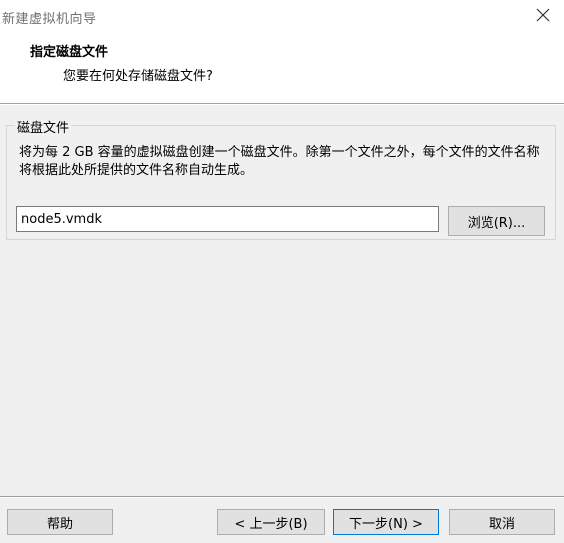 The image size is (564, 543). Describe the element at coordinates (271, 522) in the screenshot. I see `back-button: < 上一步(B)` at that location.